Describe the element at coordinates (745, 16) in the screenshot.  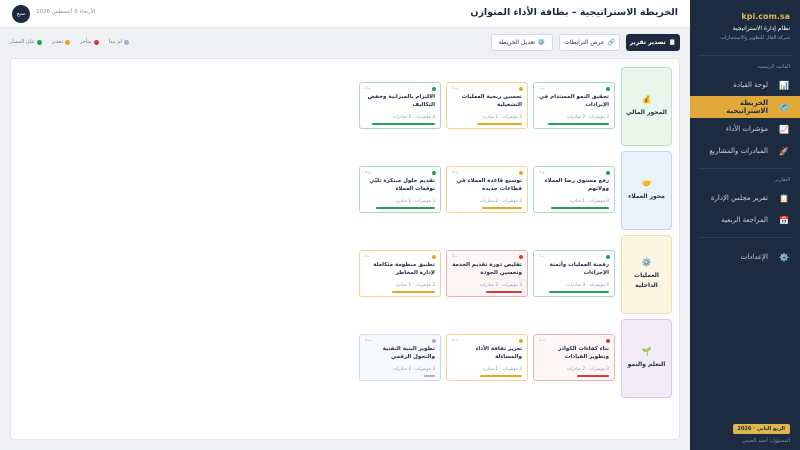
I see `brand-domain: kpi.com.sa` at that location.